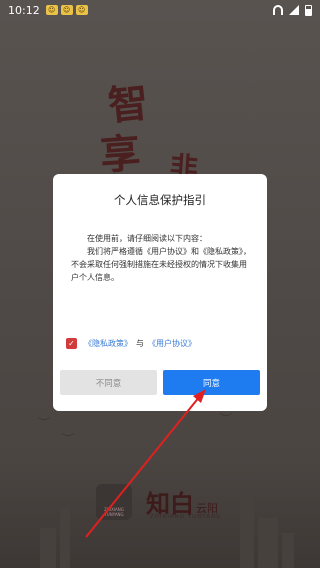 Image resolution: width=320 pixels, height=568 pixels. Describe the element at coordinates (186, 517) in the screenshot. I see `brand-subtitle: ZHIXIANG YUNYANG` at that location.